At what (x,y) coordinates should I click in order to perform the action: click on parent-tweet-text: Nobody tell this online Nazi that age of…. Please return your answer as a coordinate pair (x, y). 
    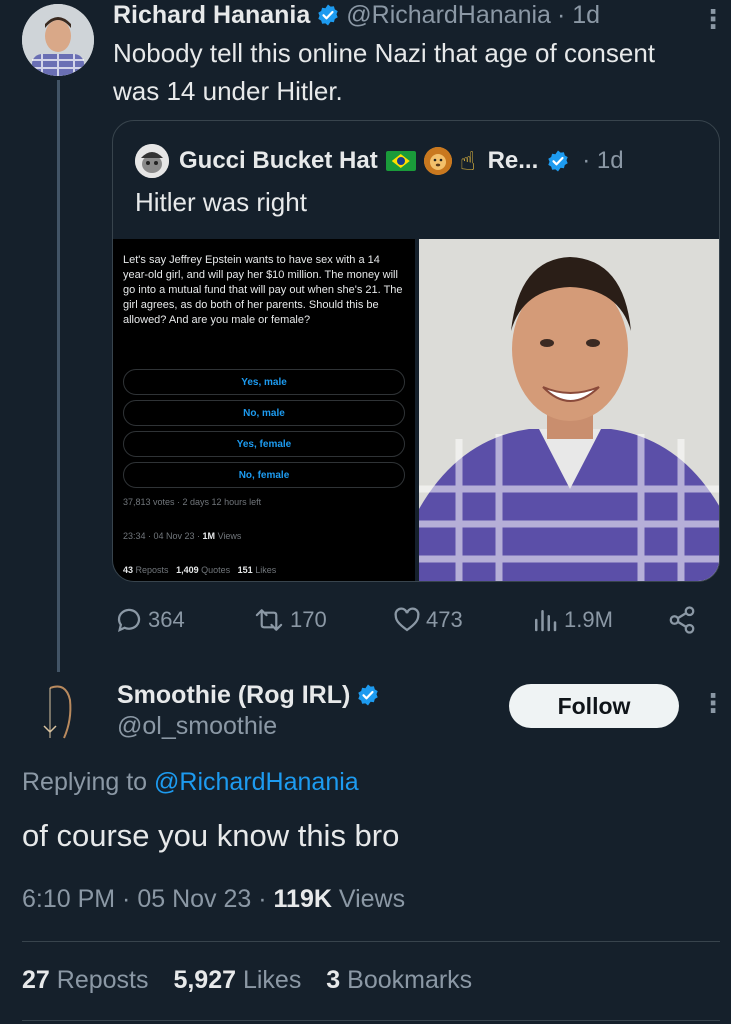
    Looking at the image, I should click on (384, 72).